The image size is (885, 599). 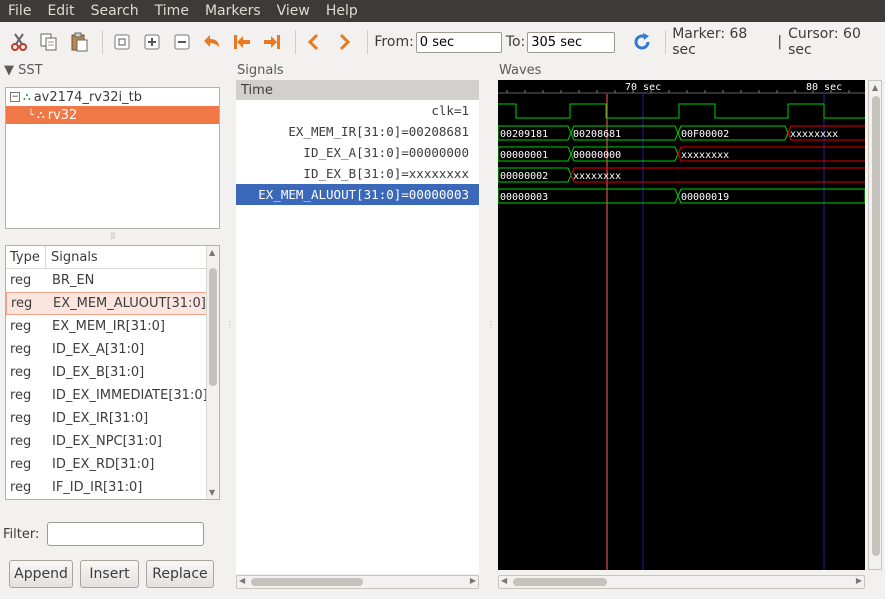 I want to click on signal-value-row: ID_EX_B[31:0]=xxxxxxxx, so click(x=357, y=173).